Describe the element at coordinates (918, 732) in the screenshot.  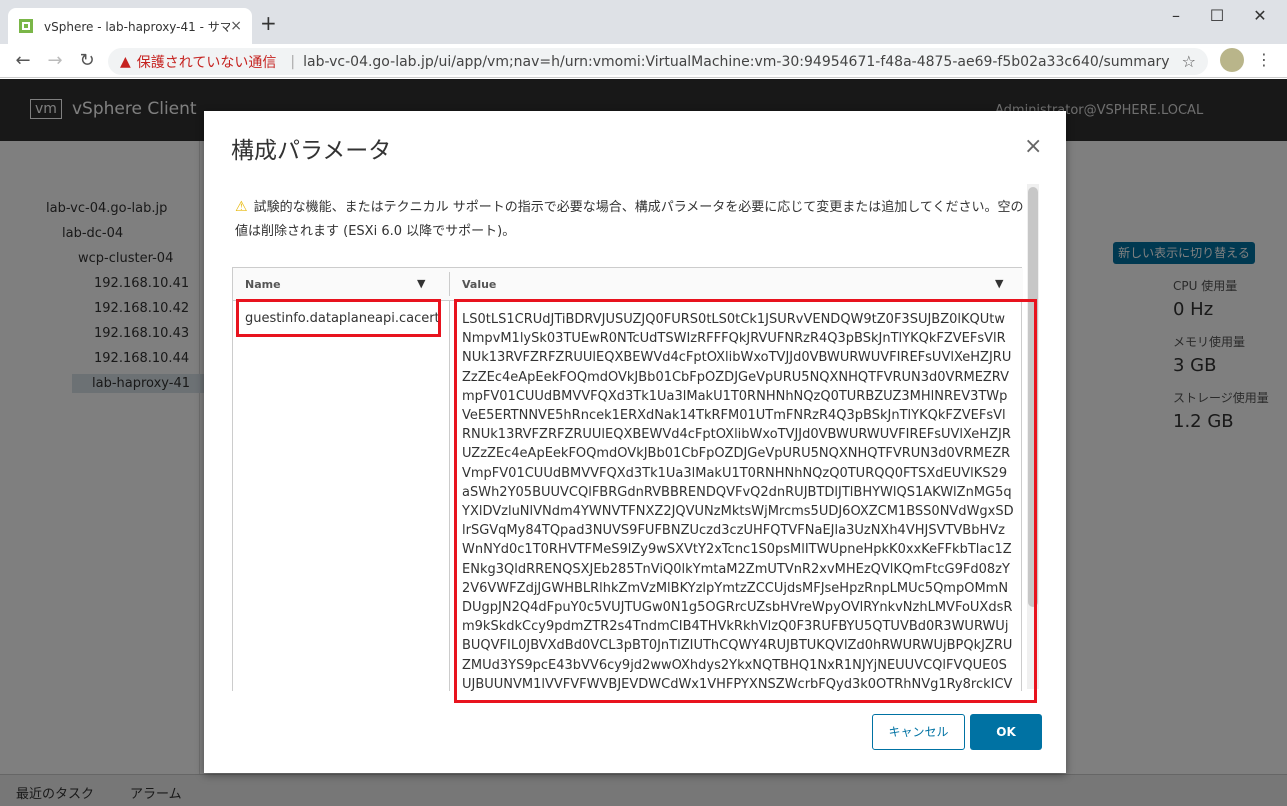
I see `cancel-button: キャンセル` at that location.